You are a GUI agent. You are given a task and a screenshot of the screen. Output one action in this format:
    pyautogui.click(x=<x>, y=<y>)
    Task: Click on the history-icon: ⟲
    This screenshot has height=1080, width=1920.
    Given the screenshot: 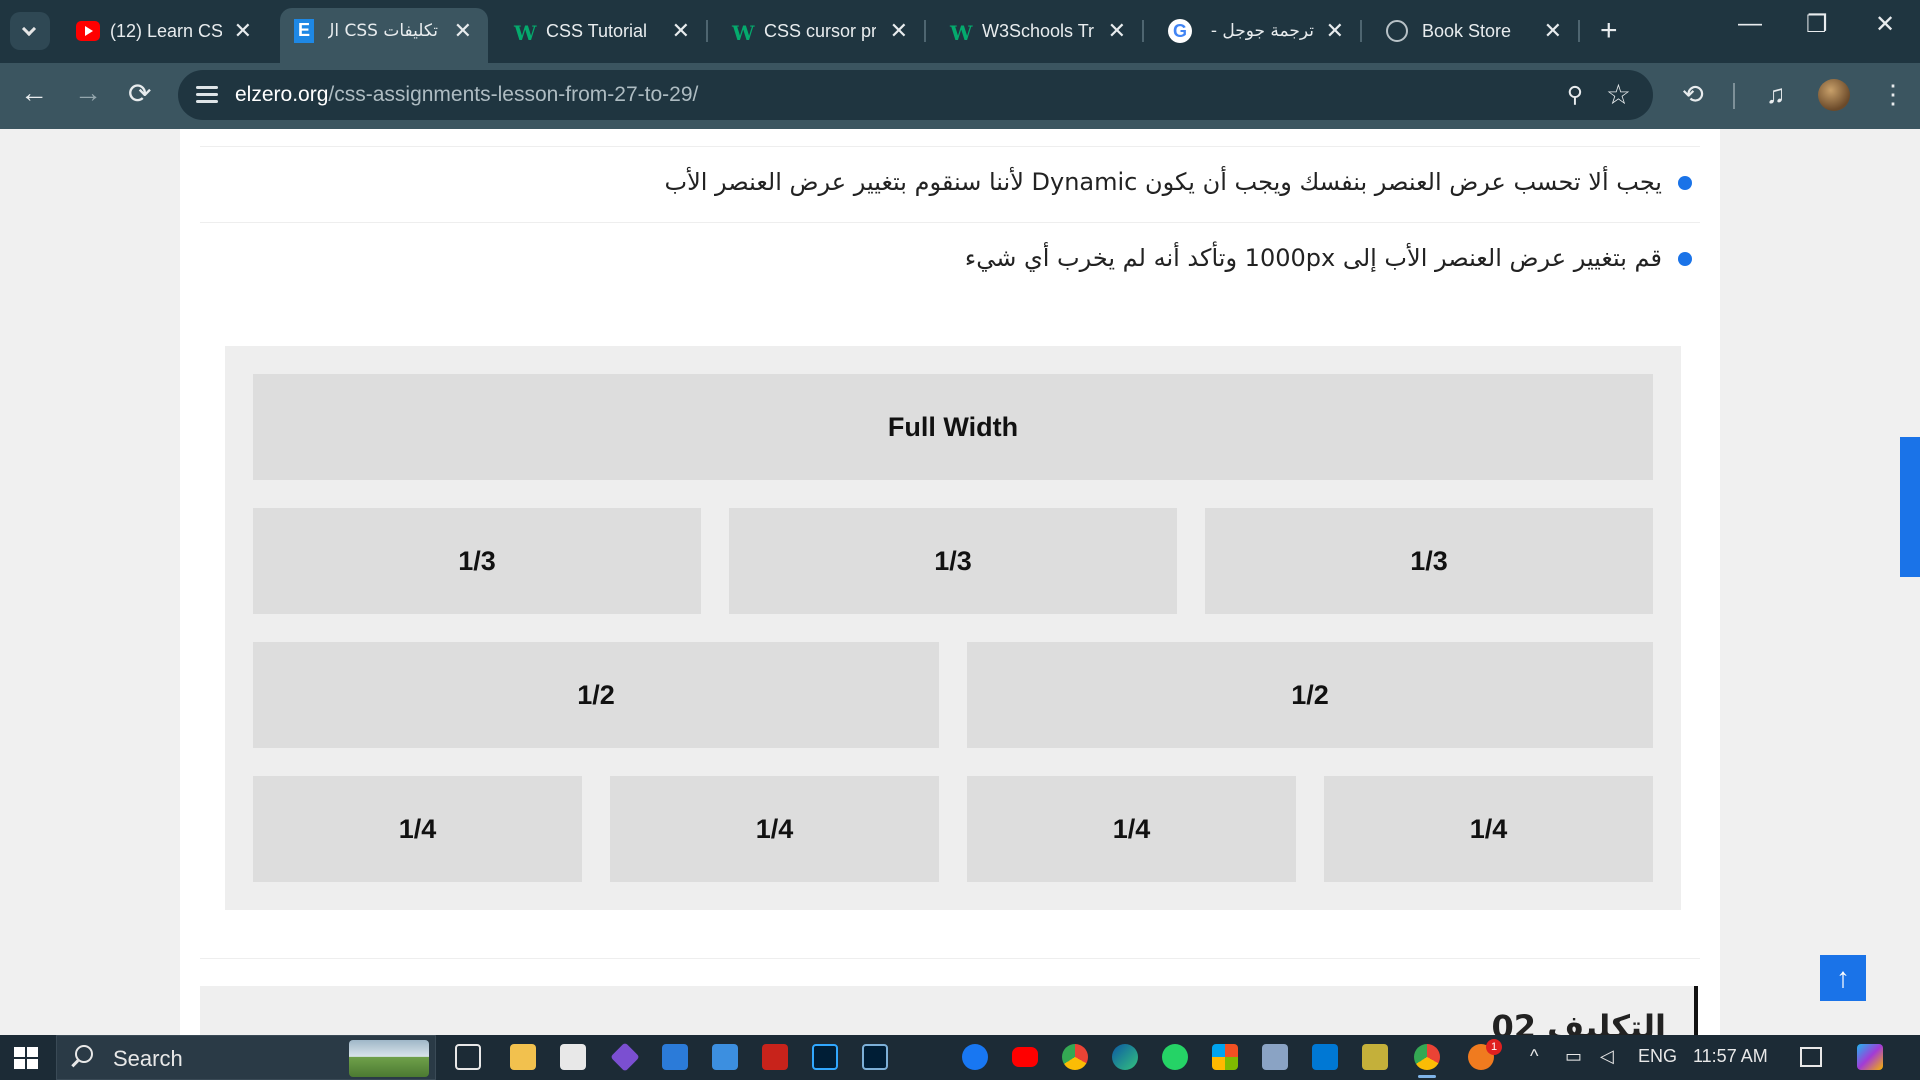 What is the action you would take?
    pyautogui.click(x=1693, y=94)
    